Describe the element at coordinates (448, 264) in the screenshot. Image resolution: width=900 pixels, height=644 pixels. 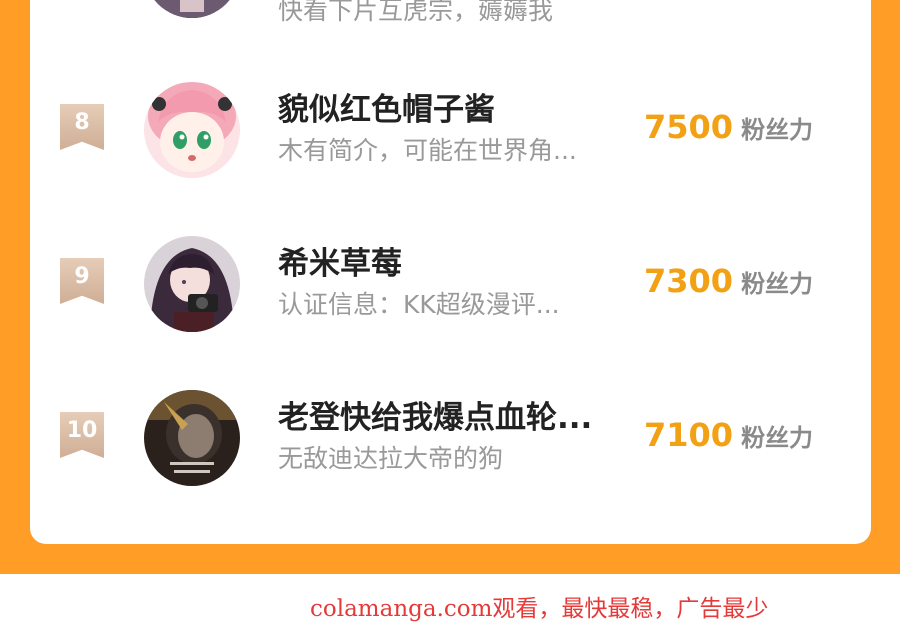
I see `user-name: 希米草莓` at that location.